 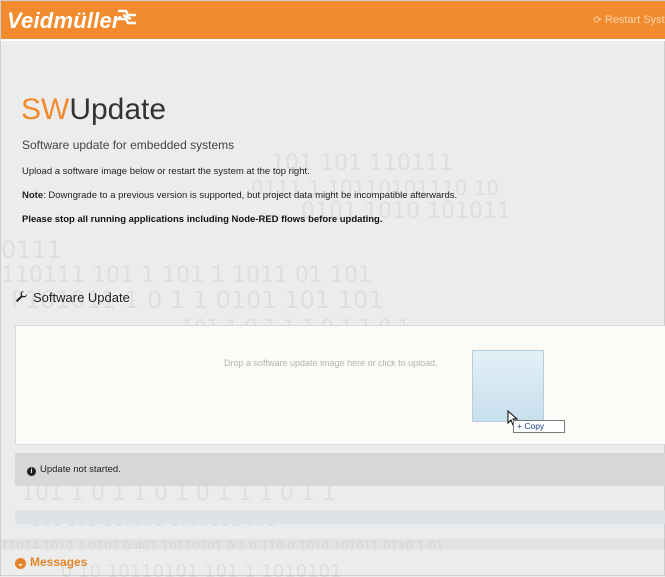 What do you see at coordinates (31, 471) in the screenshot?
I see `info-icon: i` at bounding box center [31, 471].